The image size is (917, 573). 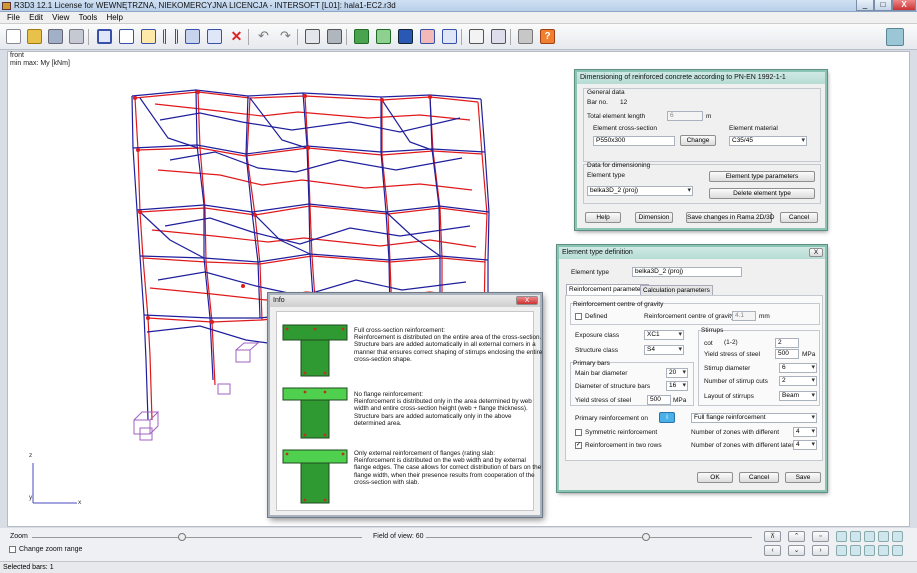 What do you see at coordinates (715, 477) in the screenshot?
I see `ok-button: OK` at bounding box center [715, 477].